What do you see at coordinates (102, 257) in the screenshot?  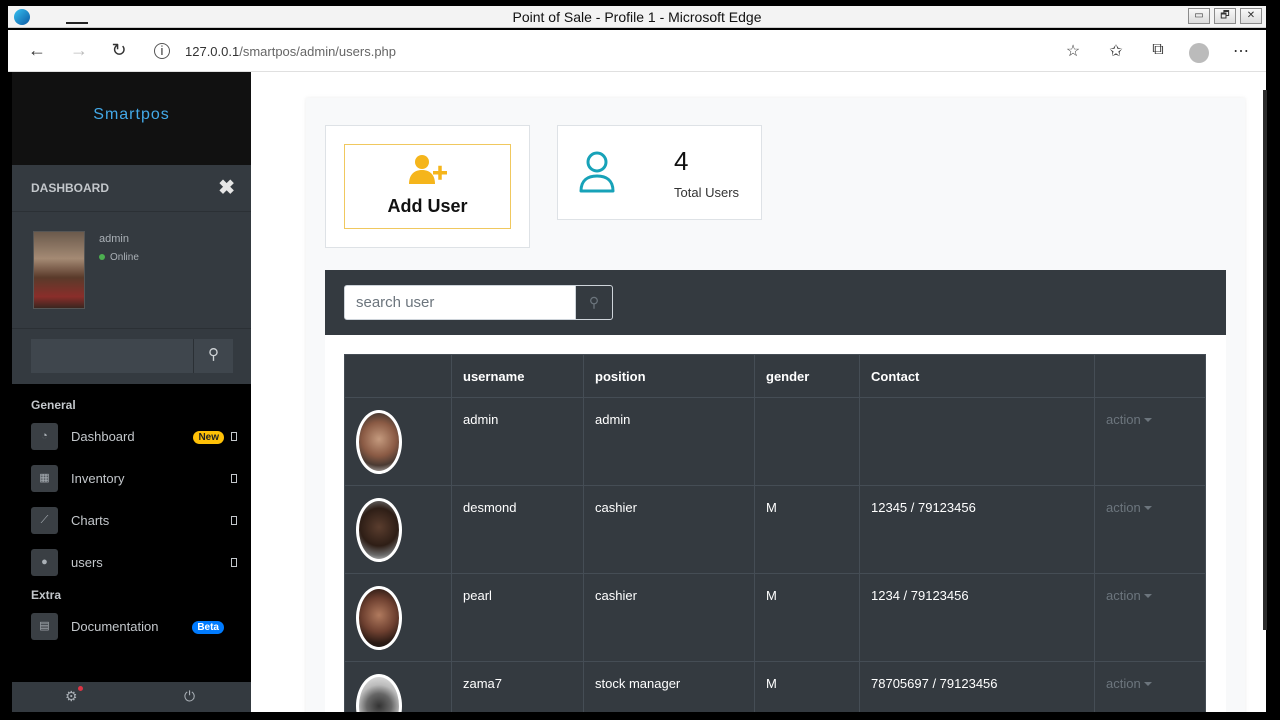 I see `online-dot-icon` at bounding box center [102, 257].